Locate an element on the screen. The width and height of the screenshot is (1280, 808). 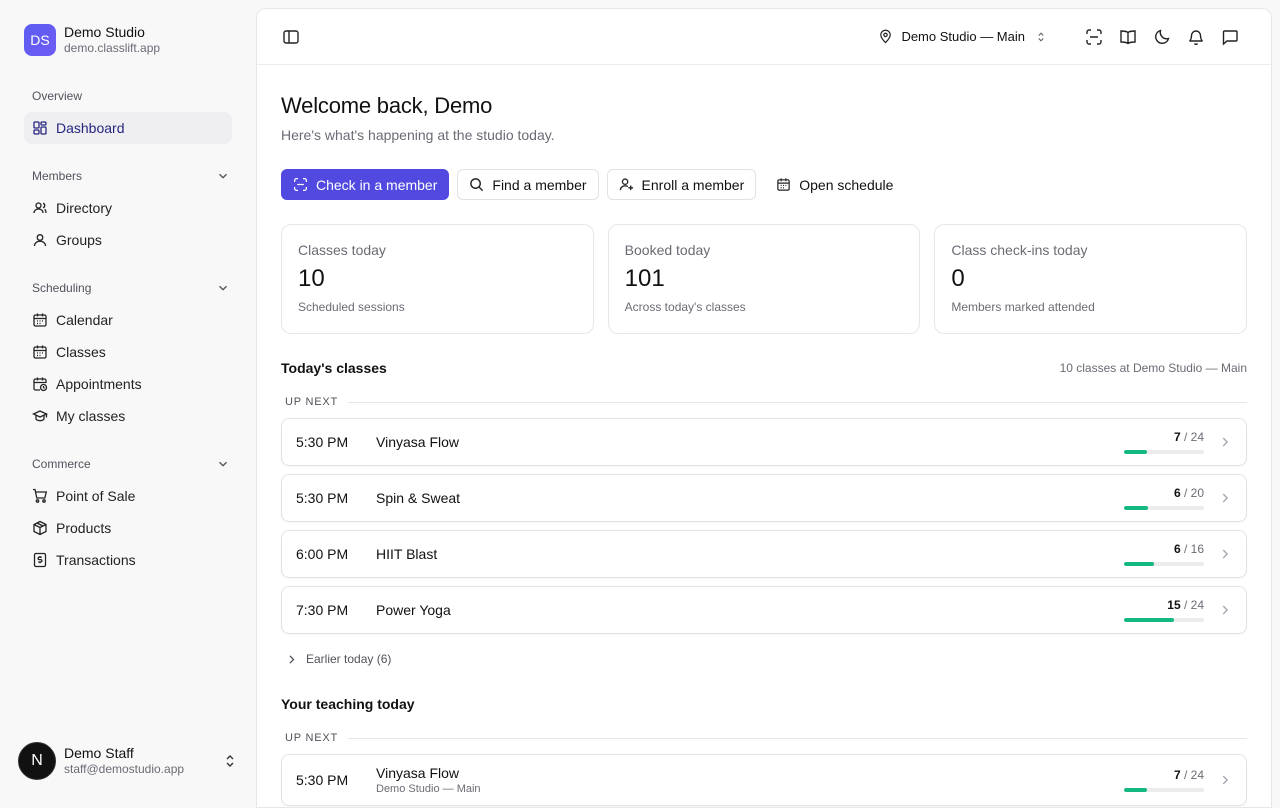
class-capacity: 7 / 24 is located at coordinates (1164, 780).